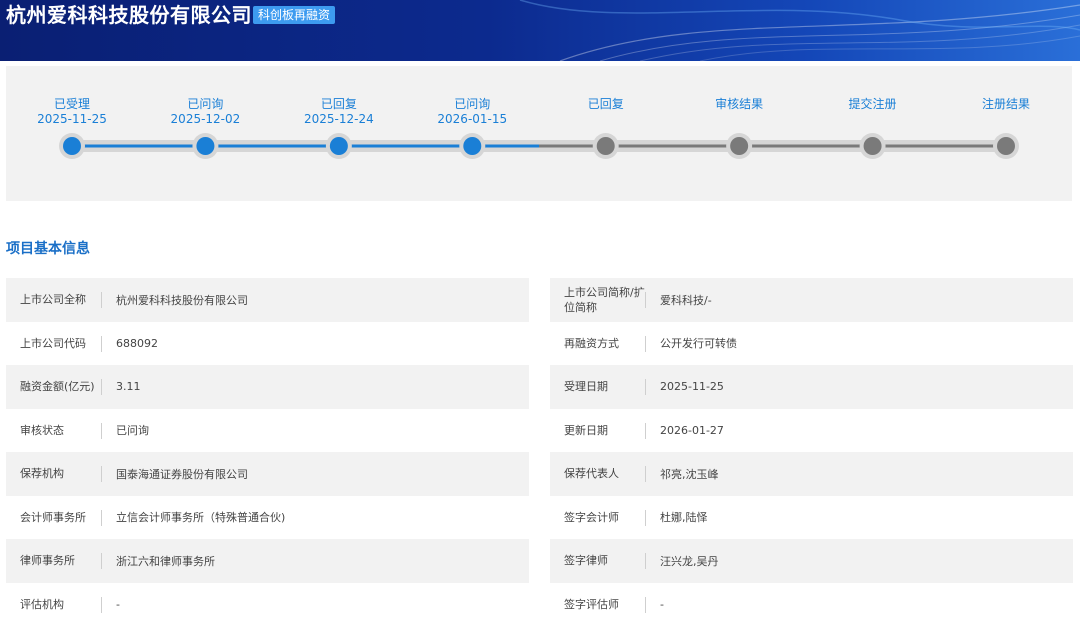 The height and width of the screenshot is (627, 1080). Describe the element at coordinates (201, 518) in the screenshot. I see `info-value: 立信会计师事务所（特殊普通合伙)` at that location.